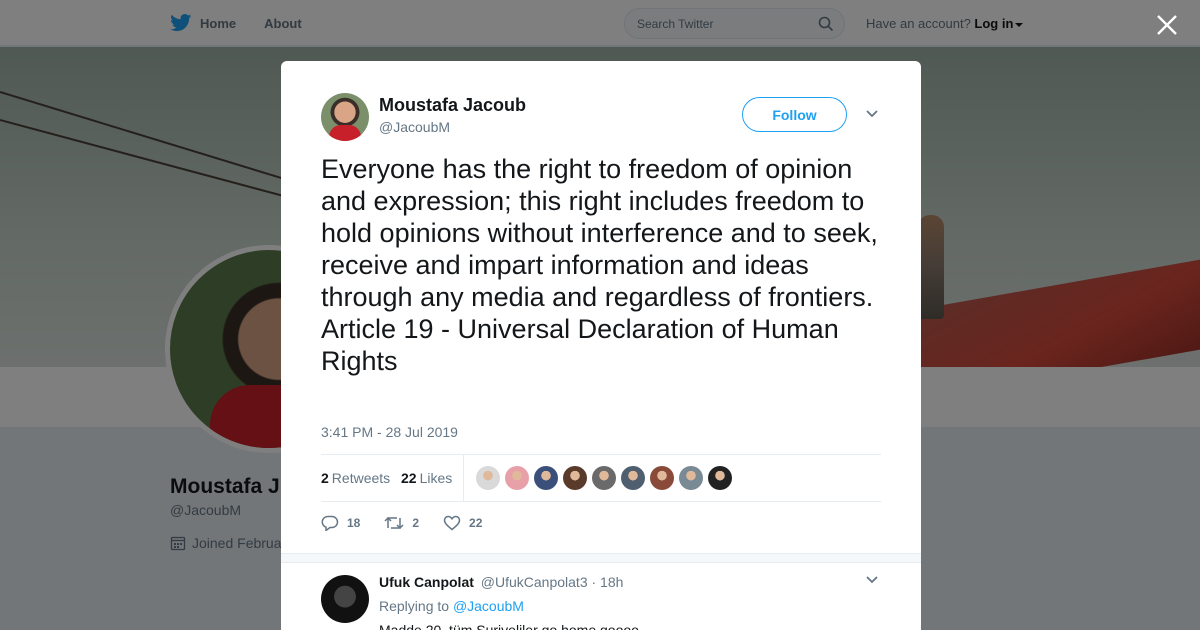 This screenshot has height=630, width=1200. What do you see at coordinates (601, 558) in the screenshot?
I see `reply-separator` at bounding box center [601, 558].